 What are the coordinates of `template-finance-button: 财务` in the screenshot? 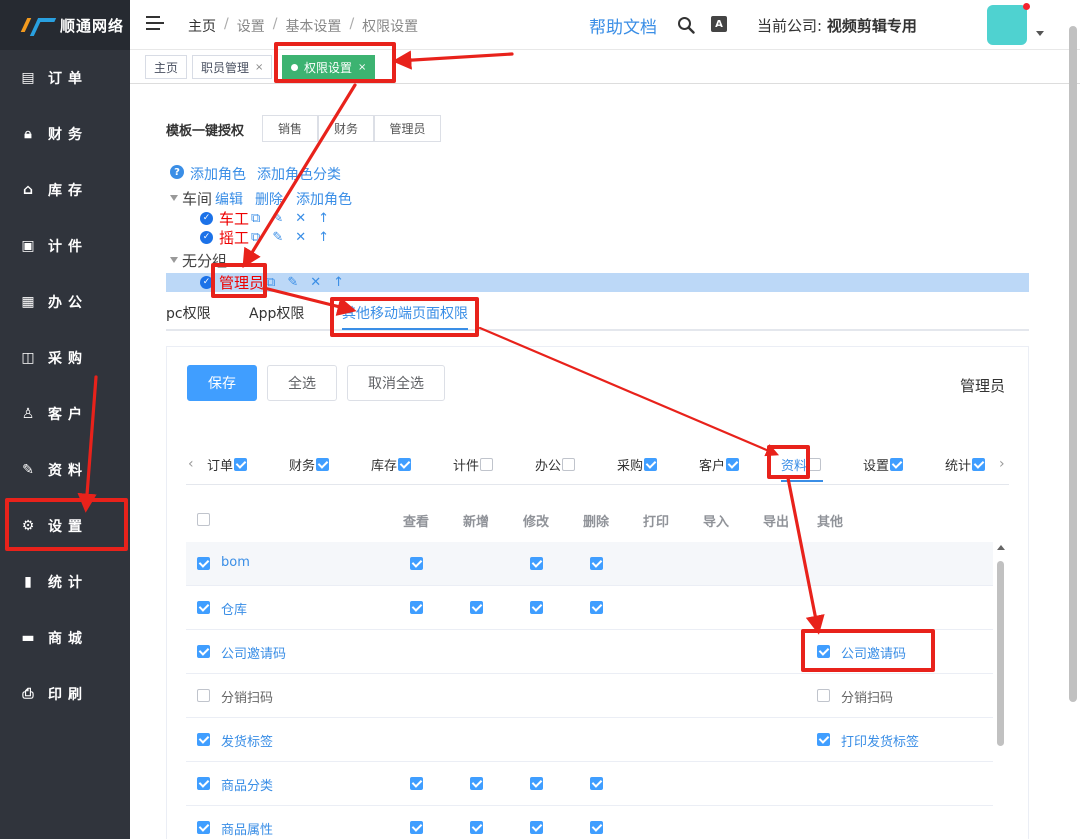 It's located at (346, 128).